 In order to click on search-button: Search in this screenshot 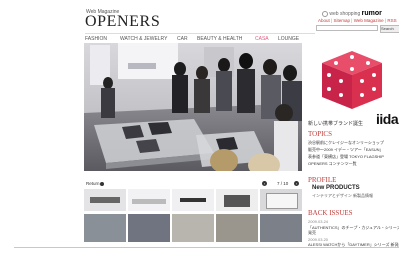, I will do `click(389, 29)`.